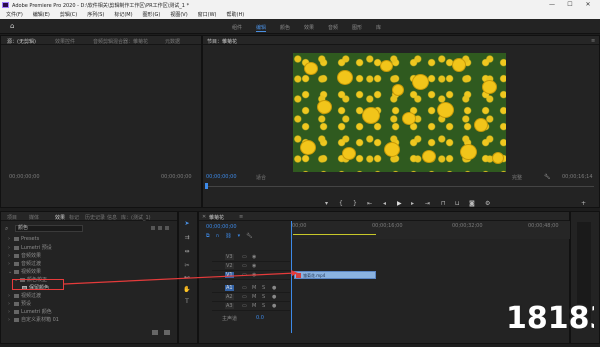 The width and height of the screenshot is (600, 347). I want to click on menu-help: 帮助(H), so click(236, 14).